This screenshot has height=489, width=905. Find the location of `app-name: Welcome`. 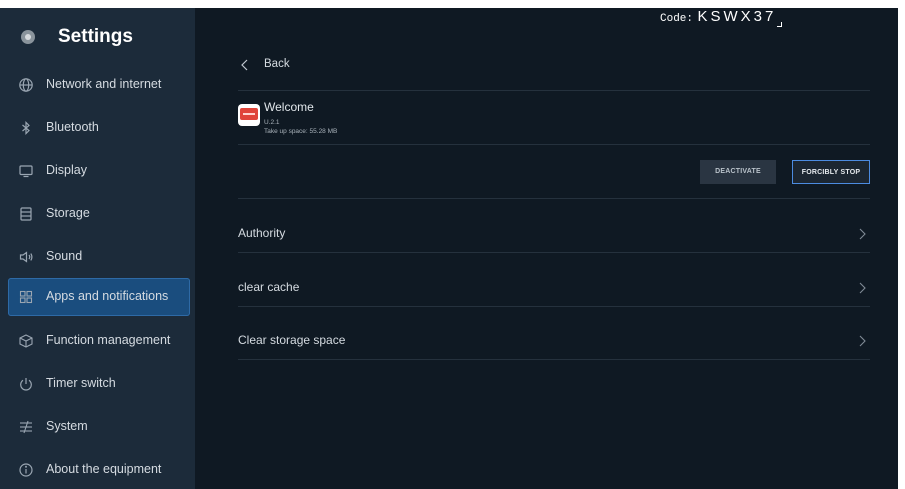

app-name: Welcome is located at coordinates (289, 107).